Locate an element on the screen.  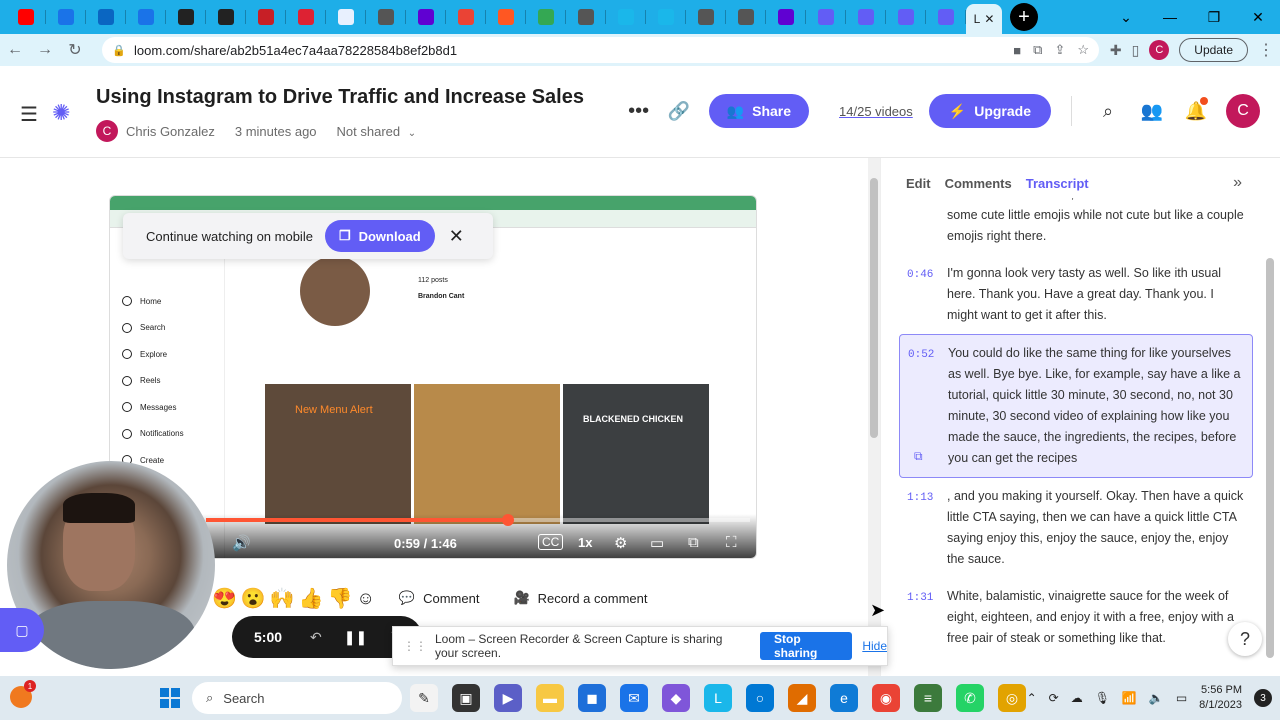
app-whiteboard-icon: ✎ is located at coordinates (424, 698).